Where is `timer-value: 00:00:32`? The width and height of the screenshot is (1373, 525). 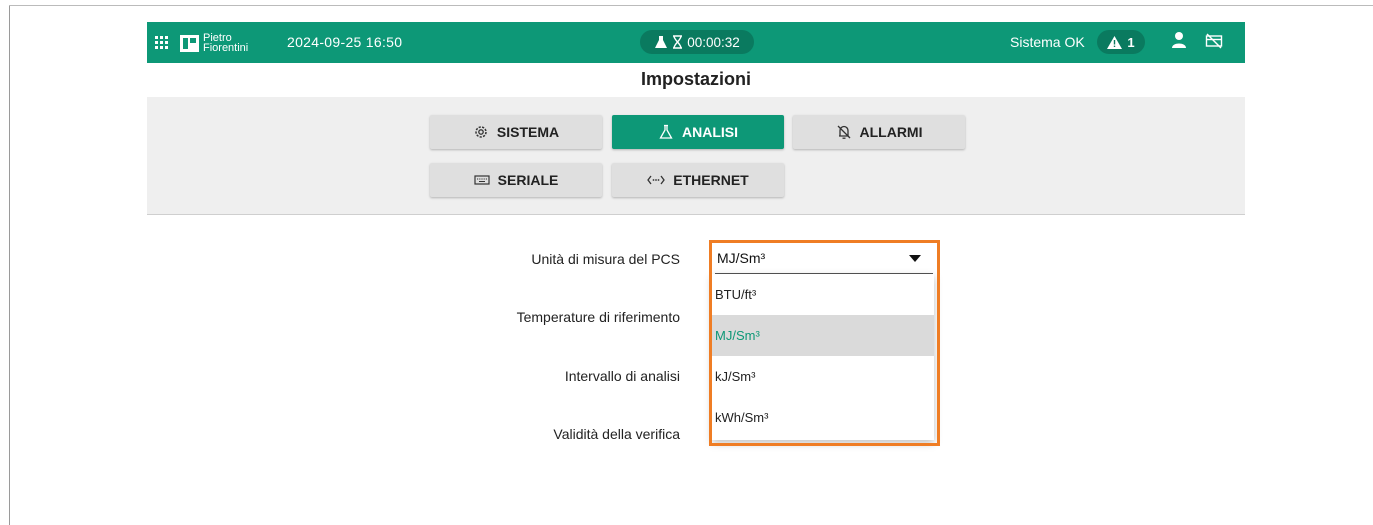 timer-value: 00:00:32 is located at coordinates (713, 42).